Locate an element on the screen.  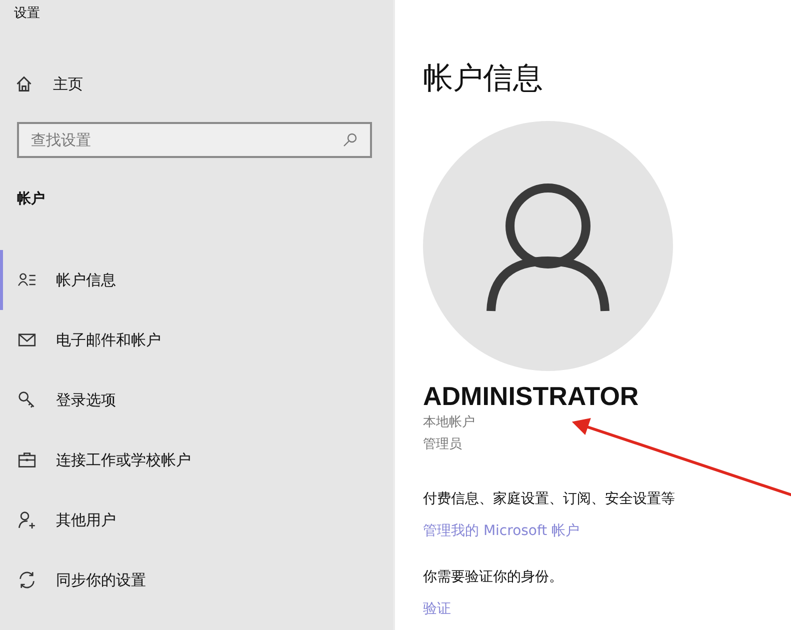
nav-item: 其他用户 is located at coordinates (196, 520).